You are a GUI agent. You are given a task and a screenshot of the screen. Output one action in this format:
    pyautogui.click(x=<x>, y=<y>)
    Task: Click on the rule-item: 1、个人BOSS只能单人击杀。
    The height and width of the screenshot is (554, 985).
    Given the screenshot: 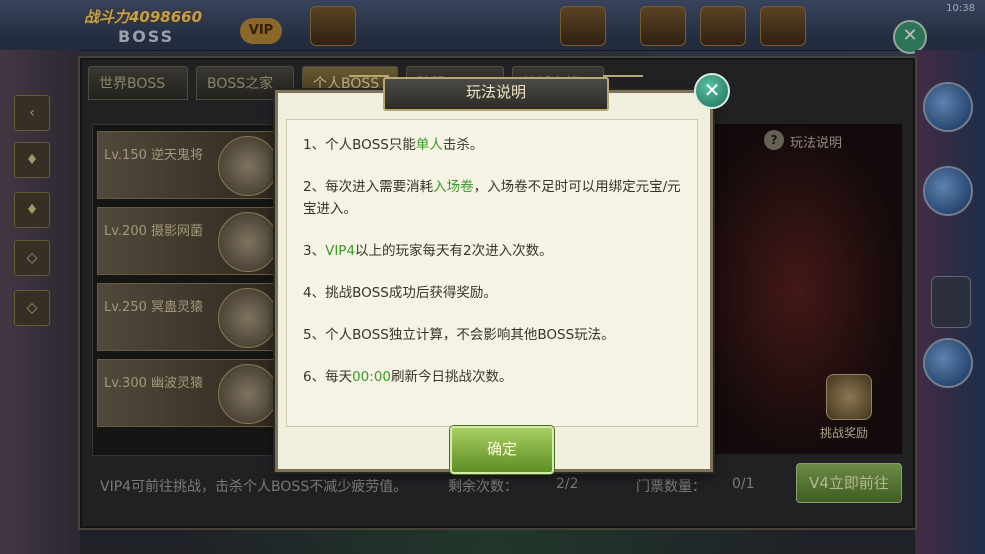 What is the action you would take?
    pyautogui.click(x=393, y=145)
    